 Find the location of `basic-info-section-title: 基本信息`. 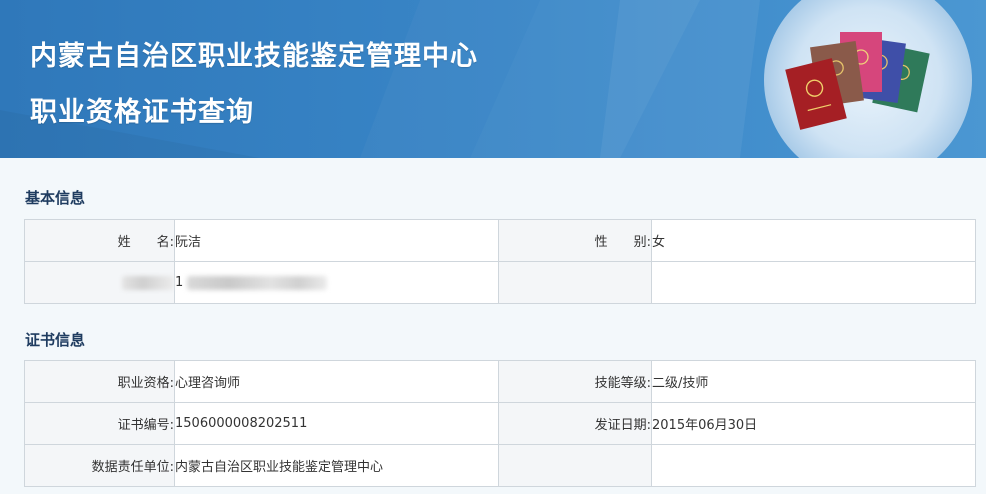

basic-info-section-title: 基本信息 is located at coordinates (55, 198).